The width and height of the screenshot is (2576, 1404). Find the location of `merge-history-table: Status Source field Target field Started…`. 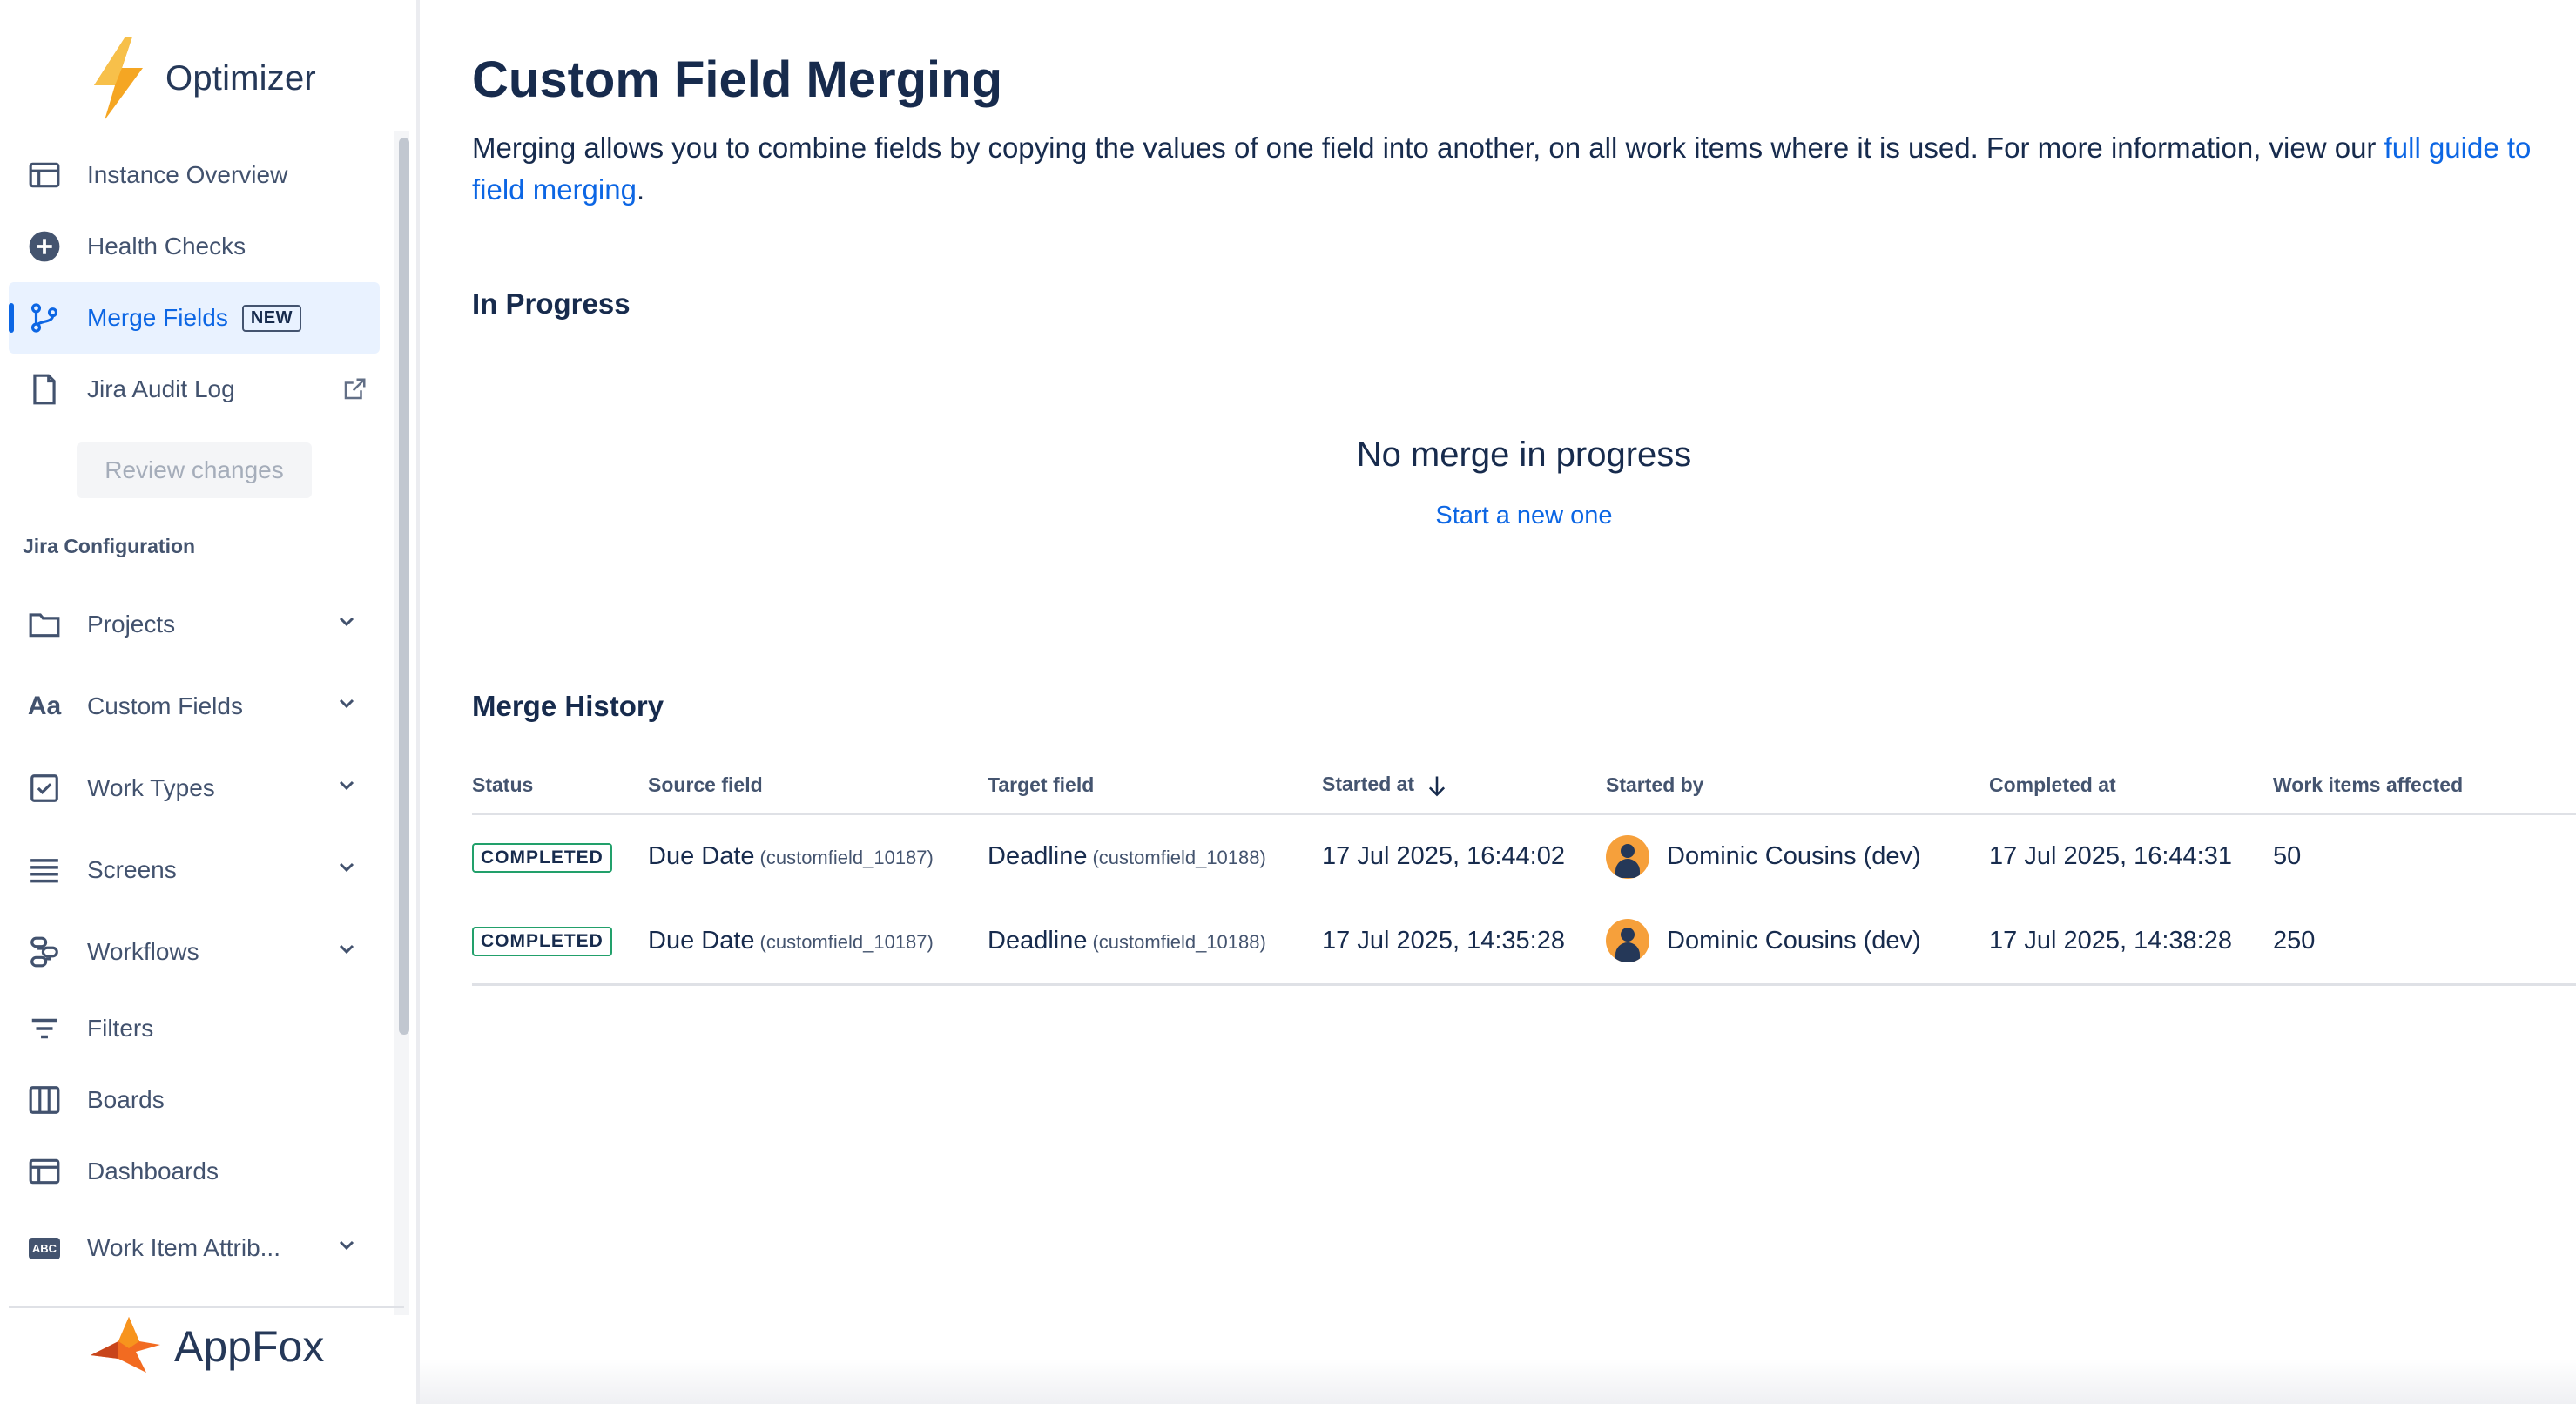

merge-history-table: Status Source field Target field Started… is located at coordinates (1524, 872).